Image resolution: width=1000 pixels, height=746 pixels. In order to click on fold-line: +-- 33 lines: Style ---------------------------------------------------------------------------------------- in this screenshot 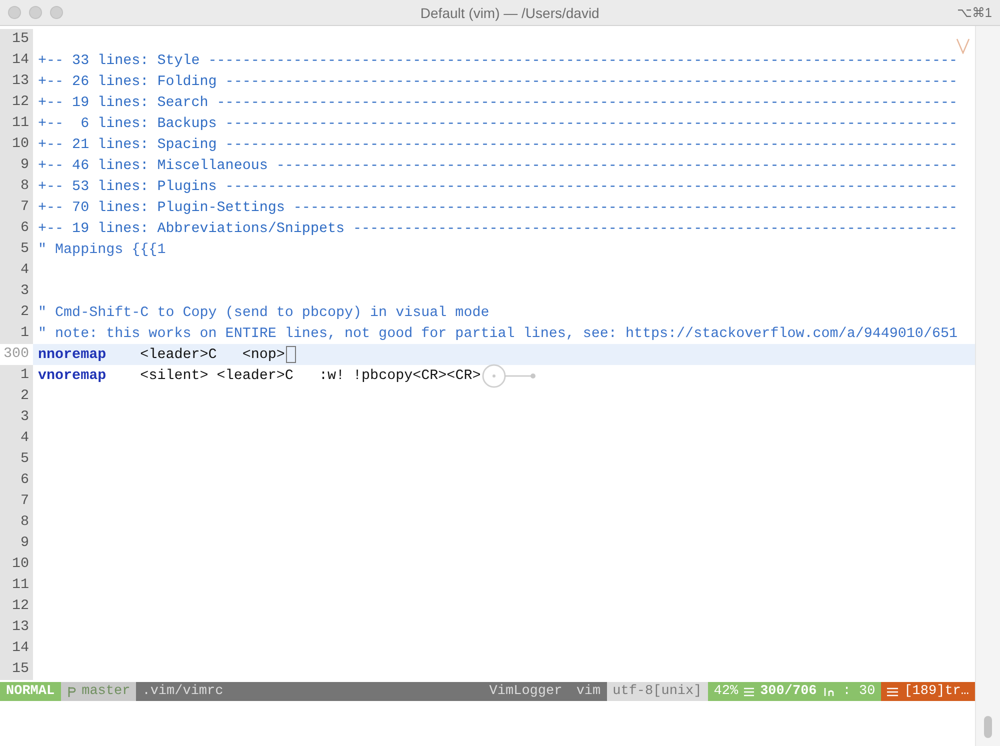, I will do `click(498, 60)`.